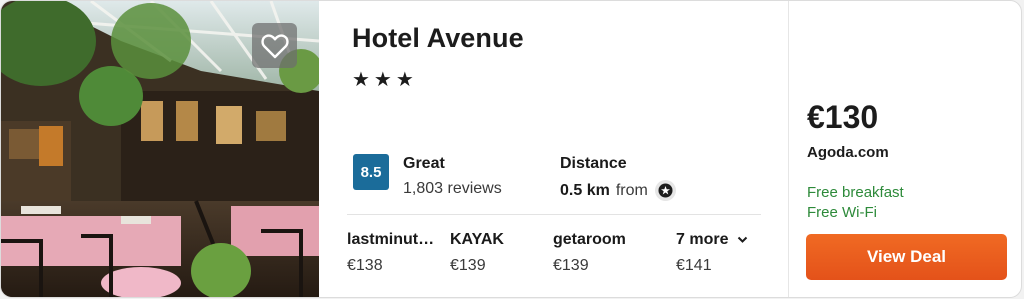 The image size is (1024, 299). Describe the element at coordinates (906, 257) in the screenshot. I see `view-deal-button: View Deal` at that location.